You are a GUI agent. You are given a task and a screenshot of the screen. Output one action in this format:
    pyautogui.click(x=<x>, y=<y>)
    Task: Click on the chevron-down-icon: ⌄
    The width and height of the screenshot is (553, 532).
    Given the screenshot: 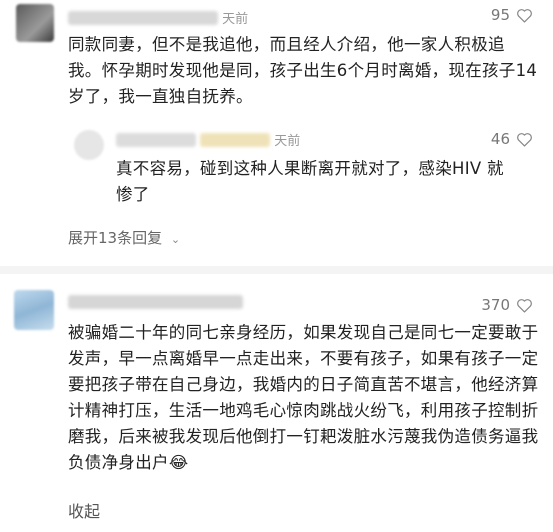 What is the action you would take?
    pyautogui.click(x=175, y=239)
    